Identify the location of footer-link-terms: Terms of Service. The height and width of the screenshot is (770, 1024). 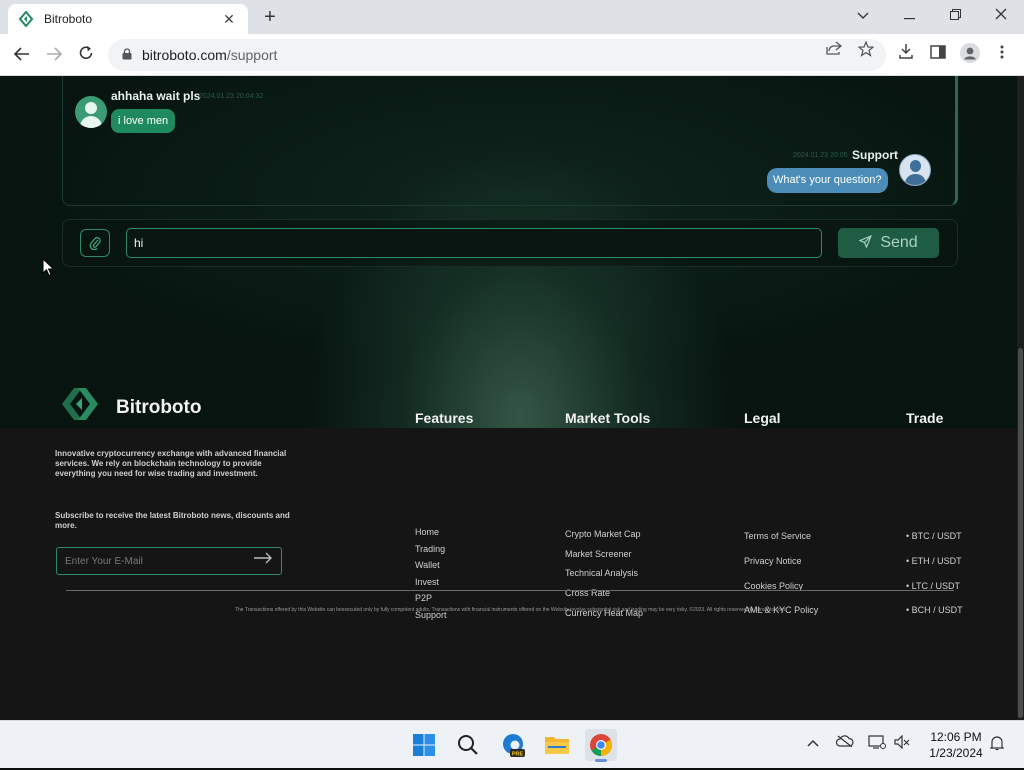
(777, 536).